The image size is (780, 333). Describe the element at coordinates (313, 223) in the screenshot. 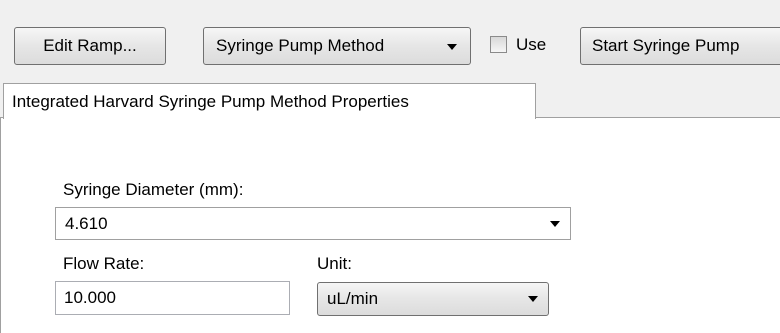

I see `syringe-diameter-combo: 4.610` at that location.